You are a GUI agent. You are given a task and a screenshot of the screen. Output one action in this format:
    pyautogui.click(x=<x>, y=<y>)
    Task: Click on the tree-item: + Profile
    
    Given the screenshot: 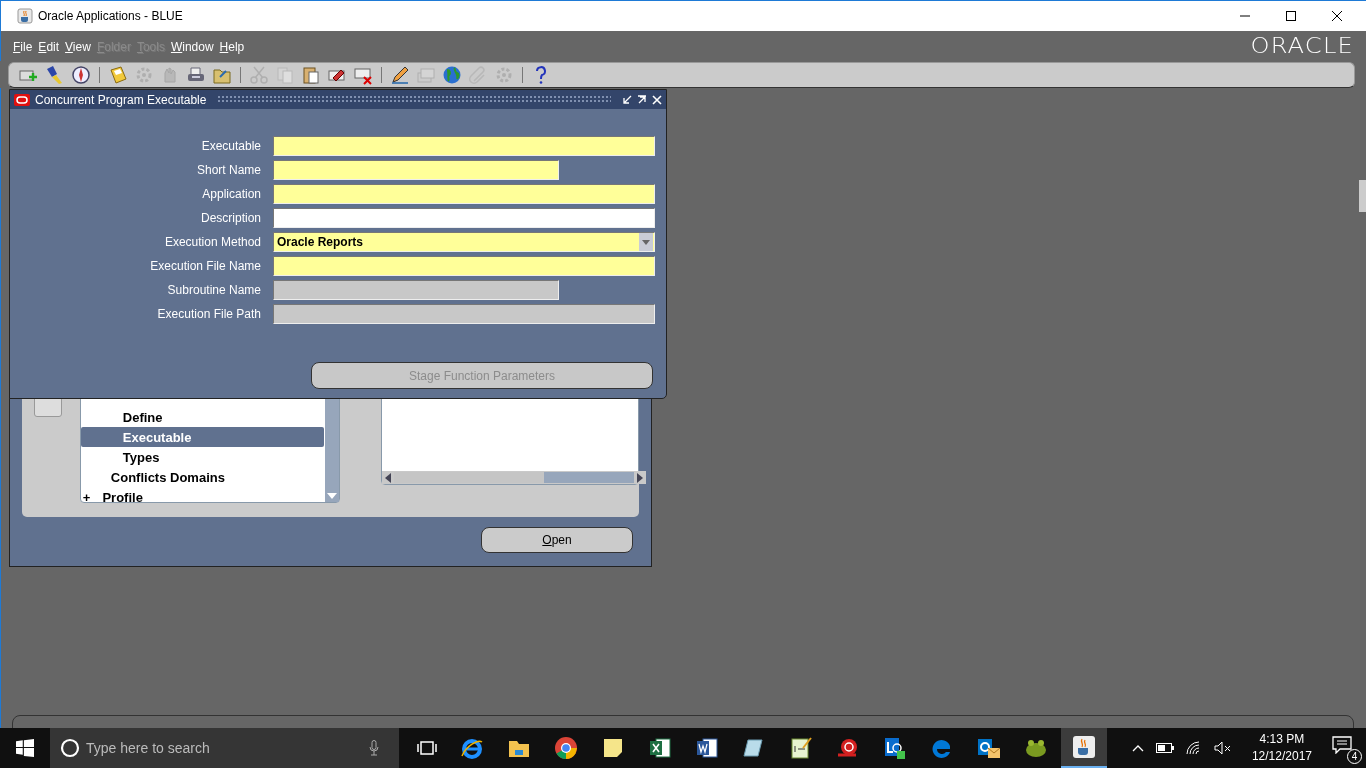 What is the action you would take?
    pyautogui.click(x=202, y=494)
    